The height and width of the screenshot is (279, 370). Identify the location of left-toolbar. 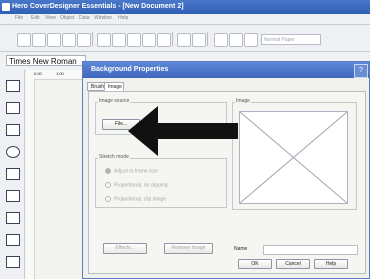
(12, 174).